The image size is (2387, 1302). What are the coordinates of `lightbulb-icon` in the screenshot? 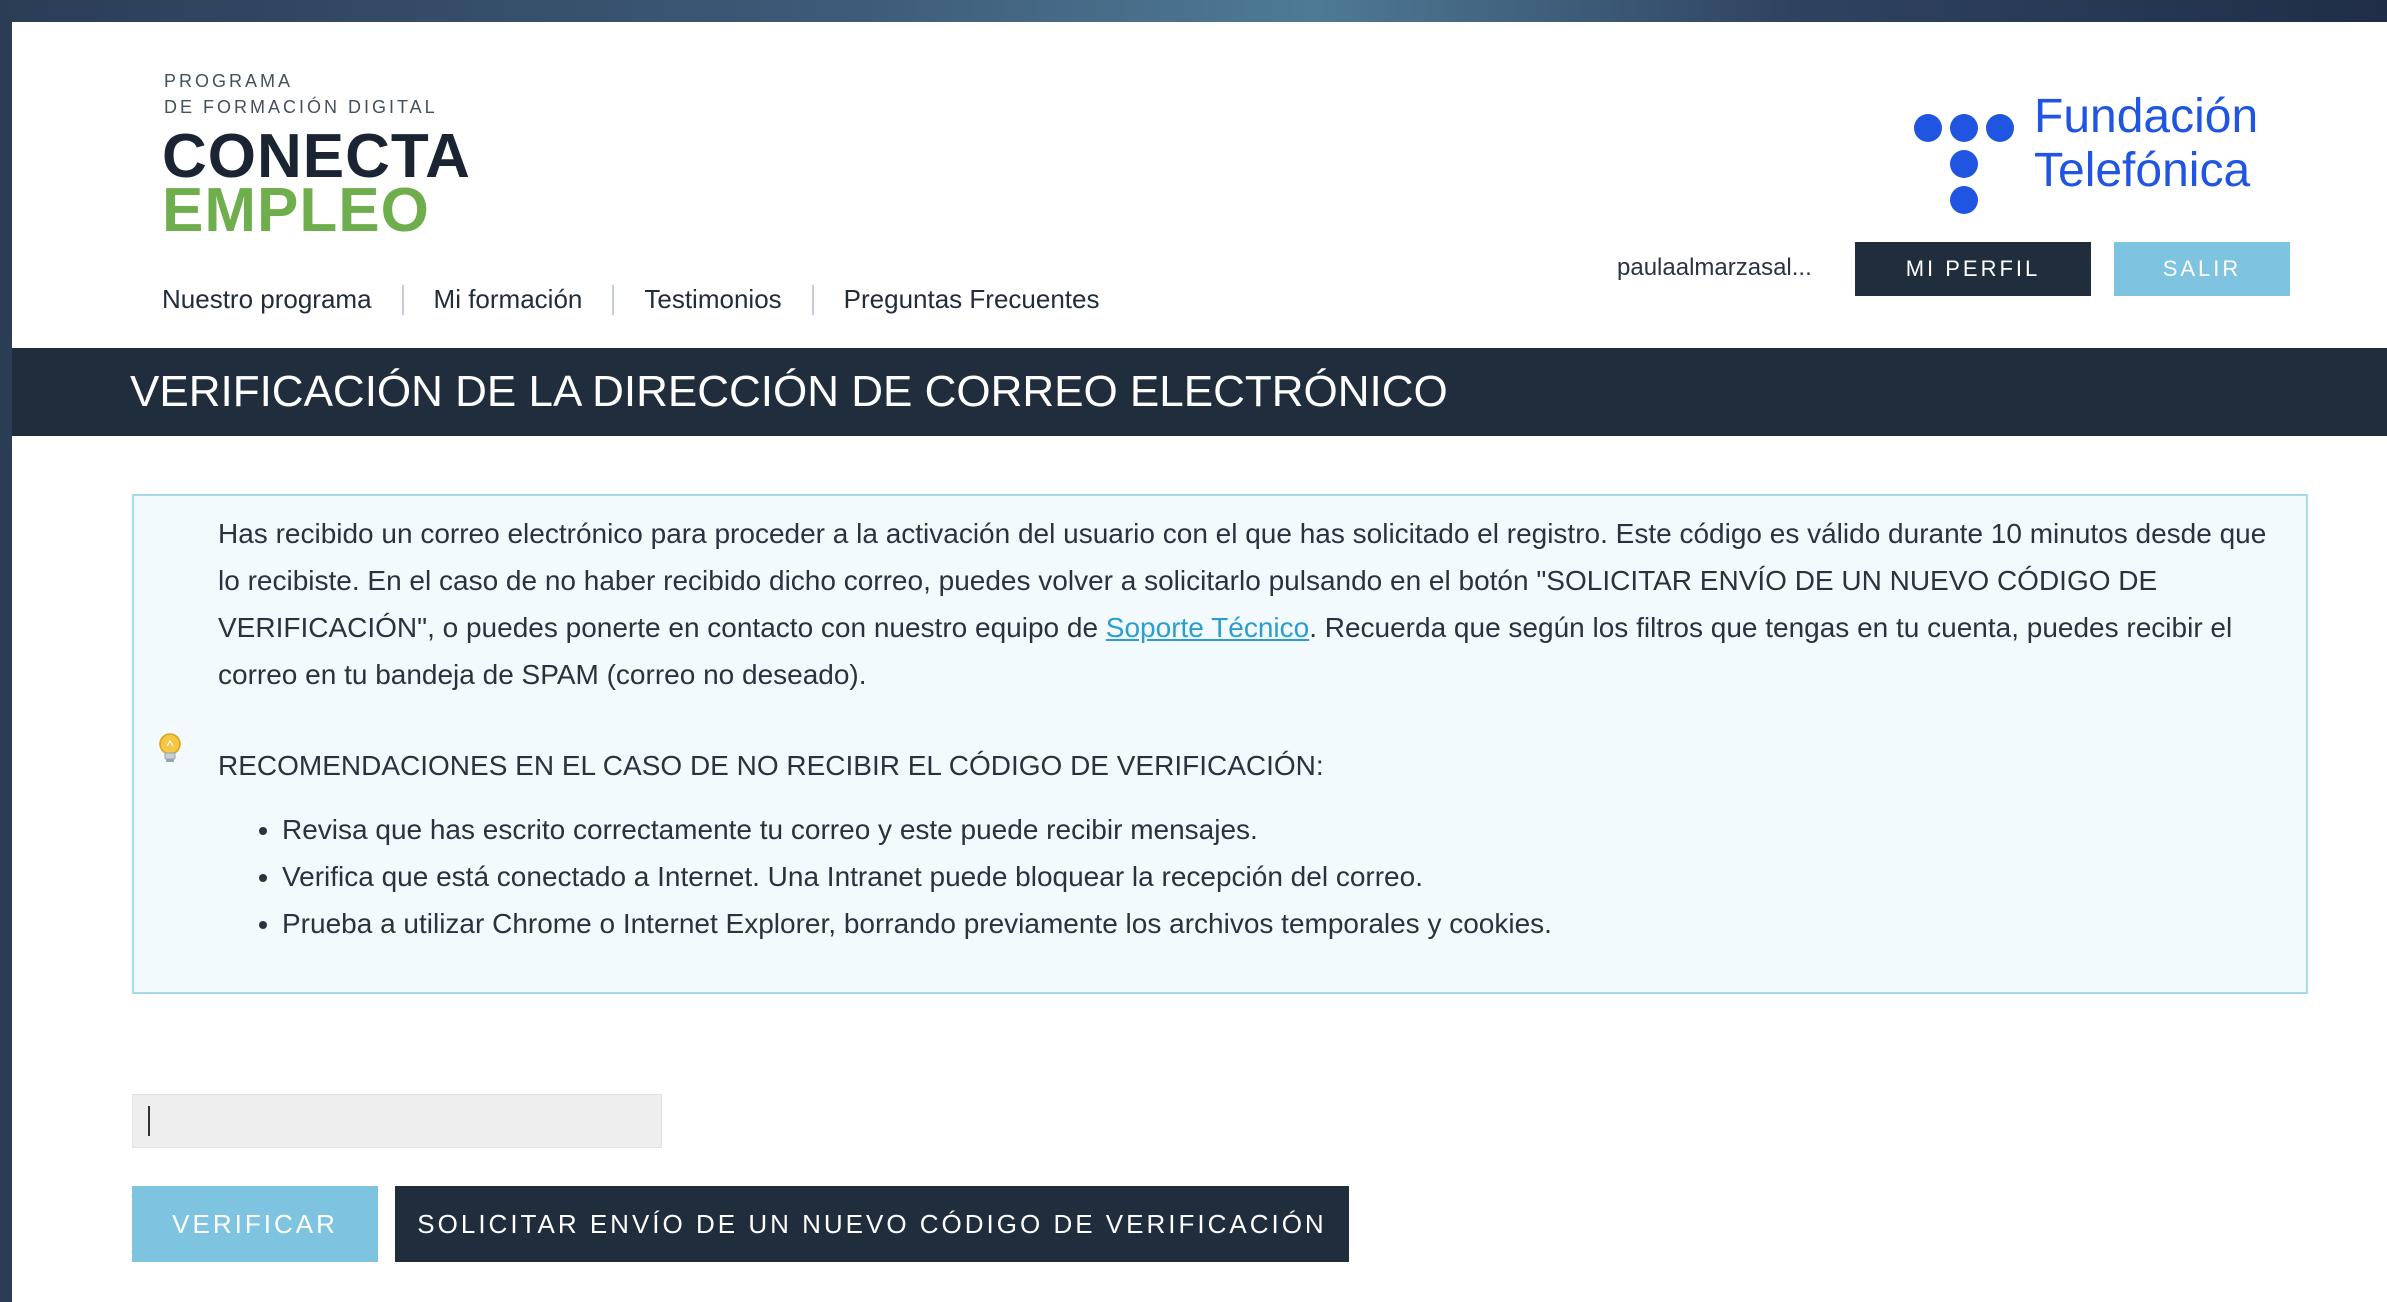 It's located at (170, 747).